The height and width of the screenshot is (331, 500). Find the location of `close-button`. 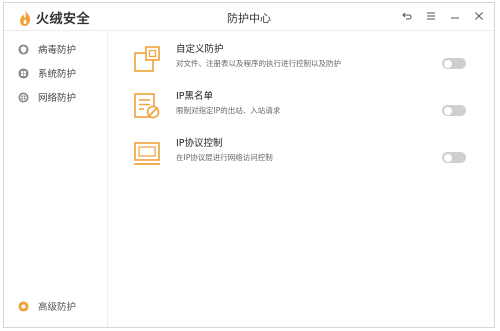

close-button is located at coordinates (479, 16).